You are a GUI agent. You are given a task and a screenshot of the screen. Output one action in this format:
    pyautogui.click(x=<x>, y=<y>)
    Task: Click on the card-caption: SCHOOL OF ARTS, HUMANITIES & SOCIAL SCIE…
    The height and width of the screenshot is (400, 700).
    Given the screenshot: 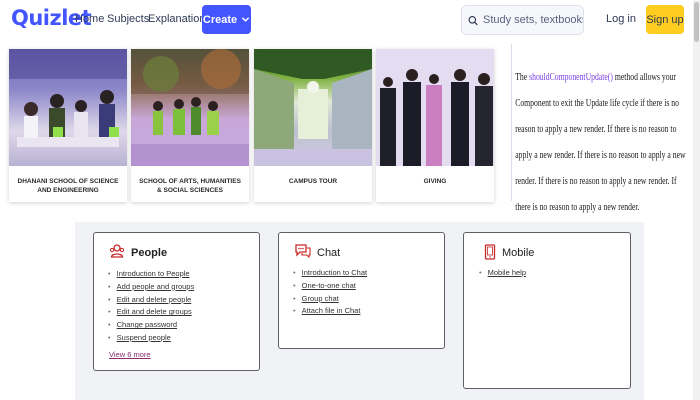 What is the action you would take?
    pyautogui.click(x=190, y=186)
    